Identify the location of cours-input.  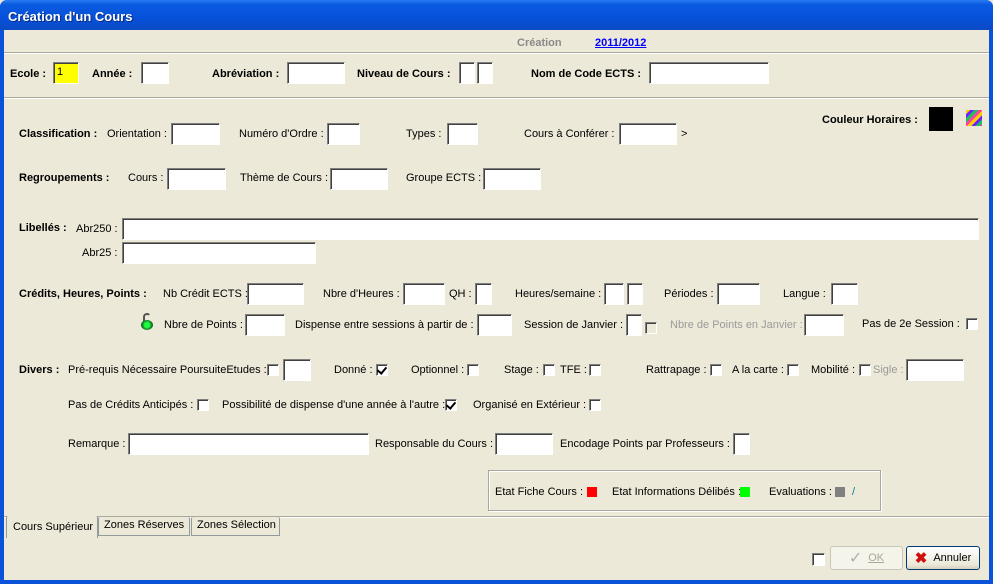
(196, 179).